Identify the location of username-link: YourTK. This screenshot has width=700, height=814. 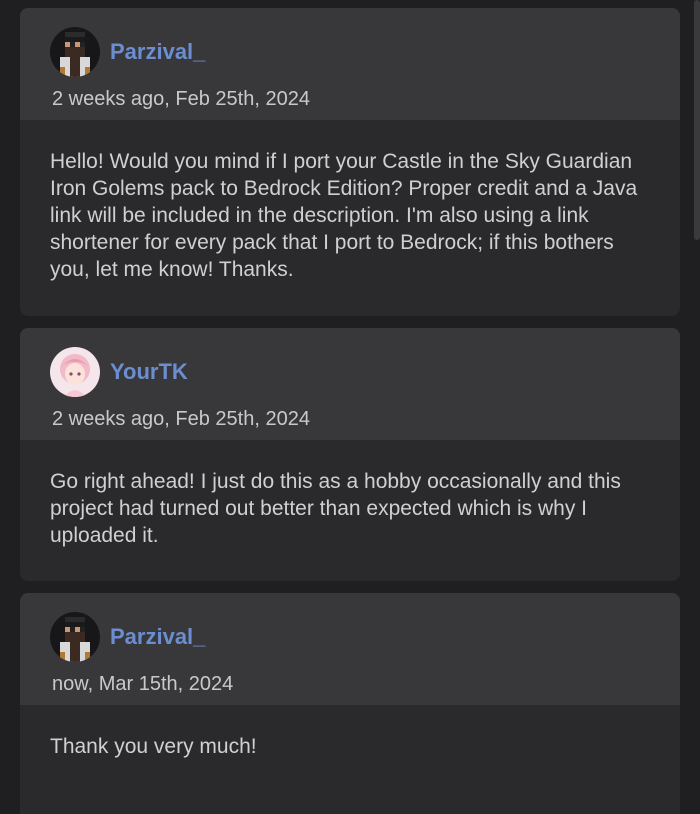
(149, 372).